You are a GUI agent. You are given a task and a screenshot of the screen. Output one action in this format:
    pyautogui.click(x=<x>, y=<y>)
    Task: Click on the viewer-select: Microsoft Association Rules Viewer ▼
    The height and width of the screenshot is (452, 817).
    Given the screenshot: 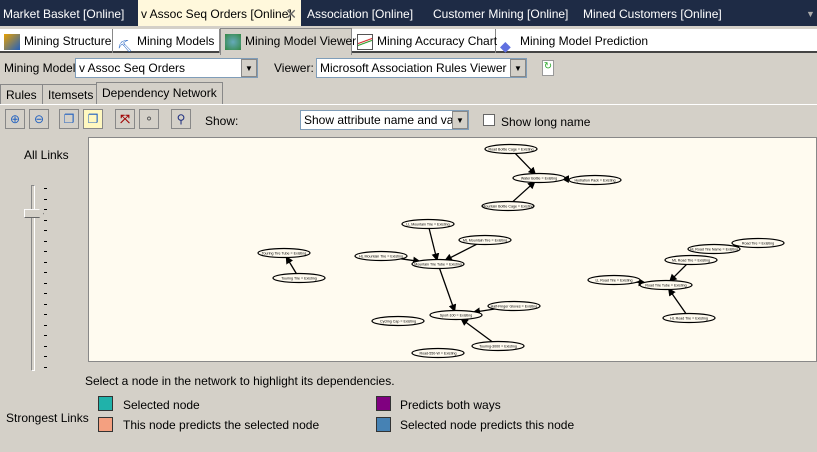 What is the action you would take?
    pyautogui.click(x=421, y=68)
    